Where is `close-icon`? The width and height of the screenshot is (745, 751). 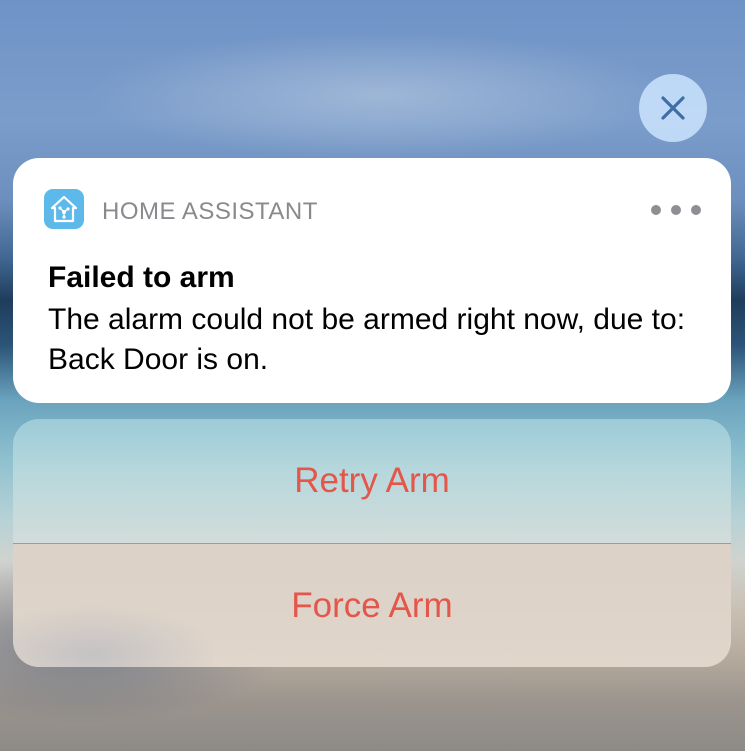 close-icon is located at coordinates (673, 108).